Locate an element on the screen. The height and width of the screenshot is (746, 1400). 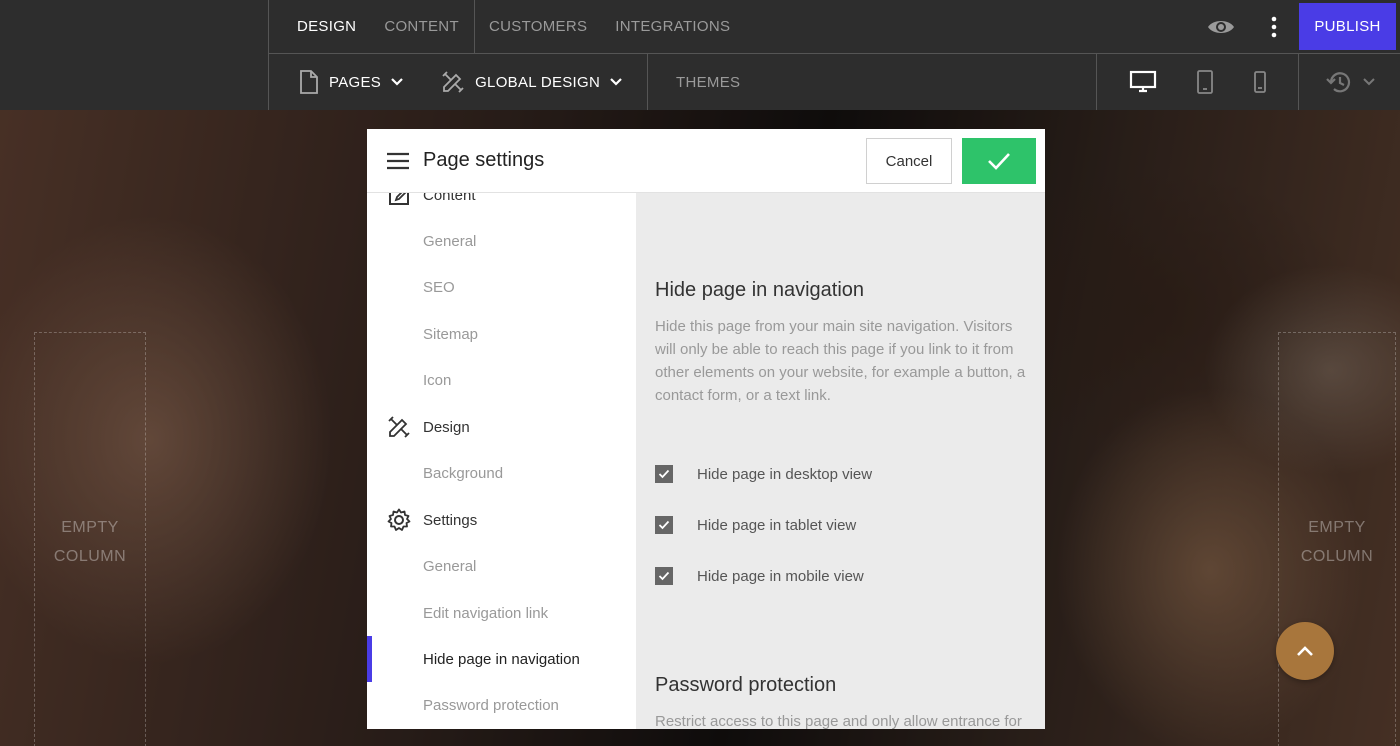
page-icon is located at coordinates (309, 82).